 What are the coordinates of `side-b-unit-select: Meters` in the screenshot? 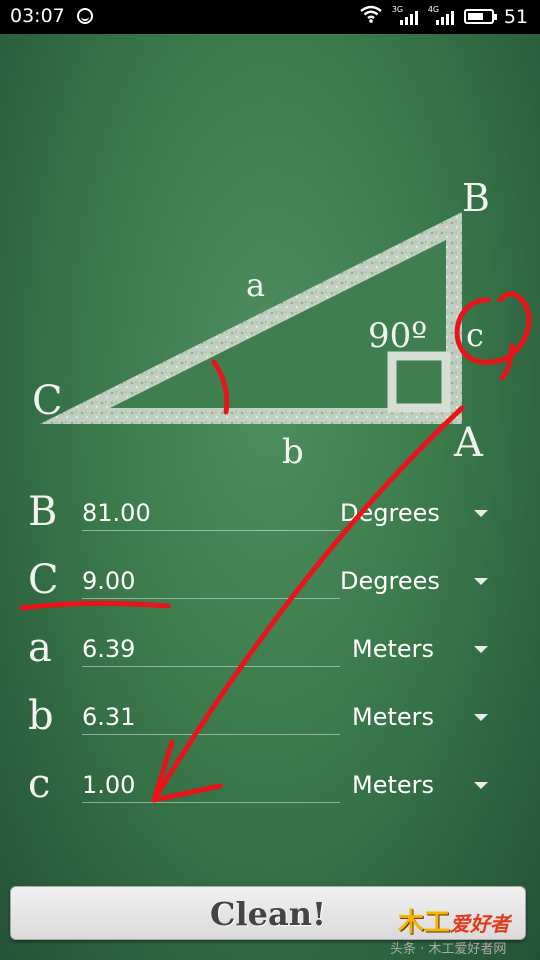 It's located at (426, 717).